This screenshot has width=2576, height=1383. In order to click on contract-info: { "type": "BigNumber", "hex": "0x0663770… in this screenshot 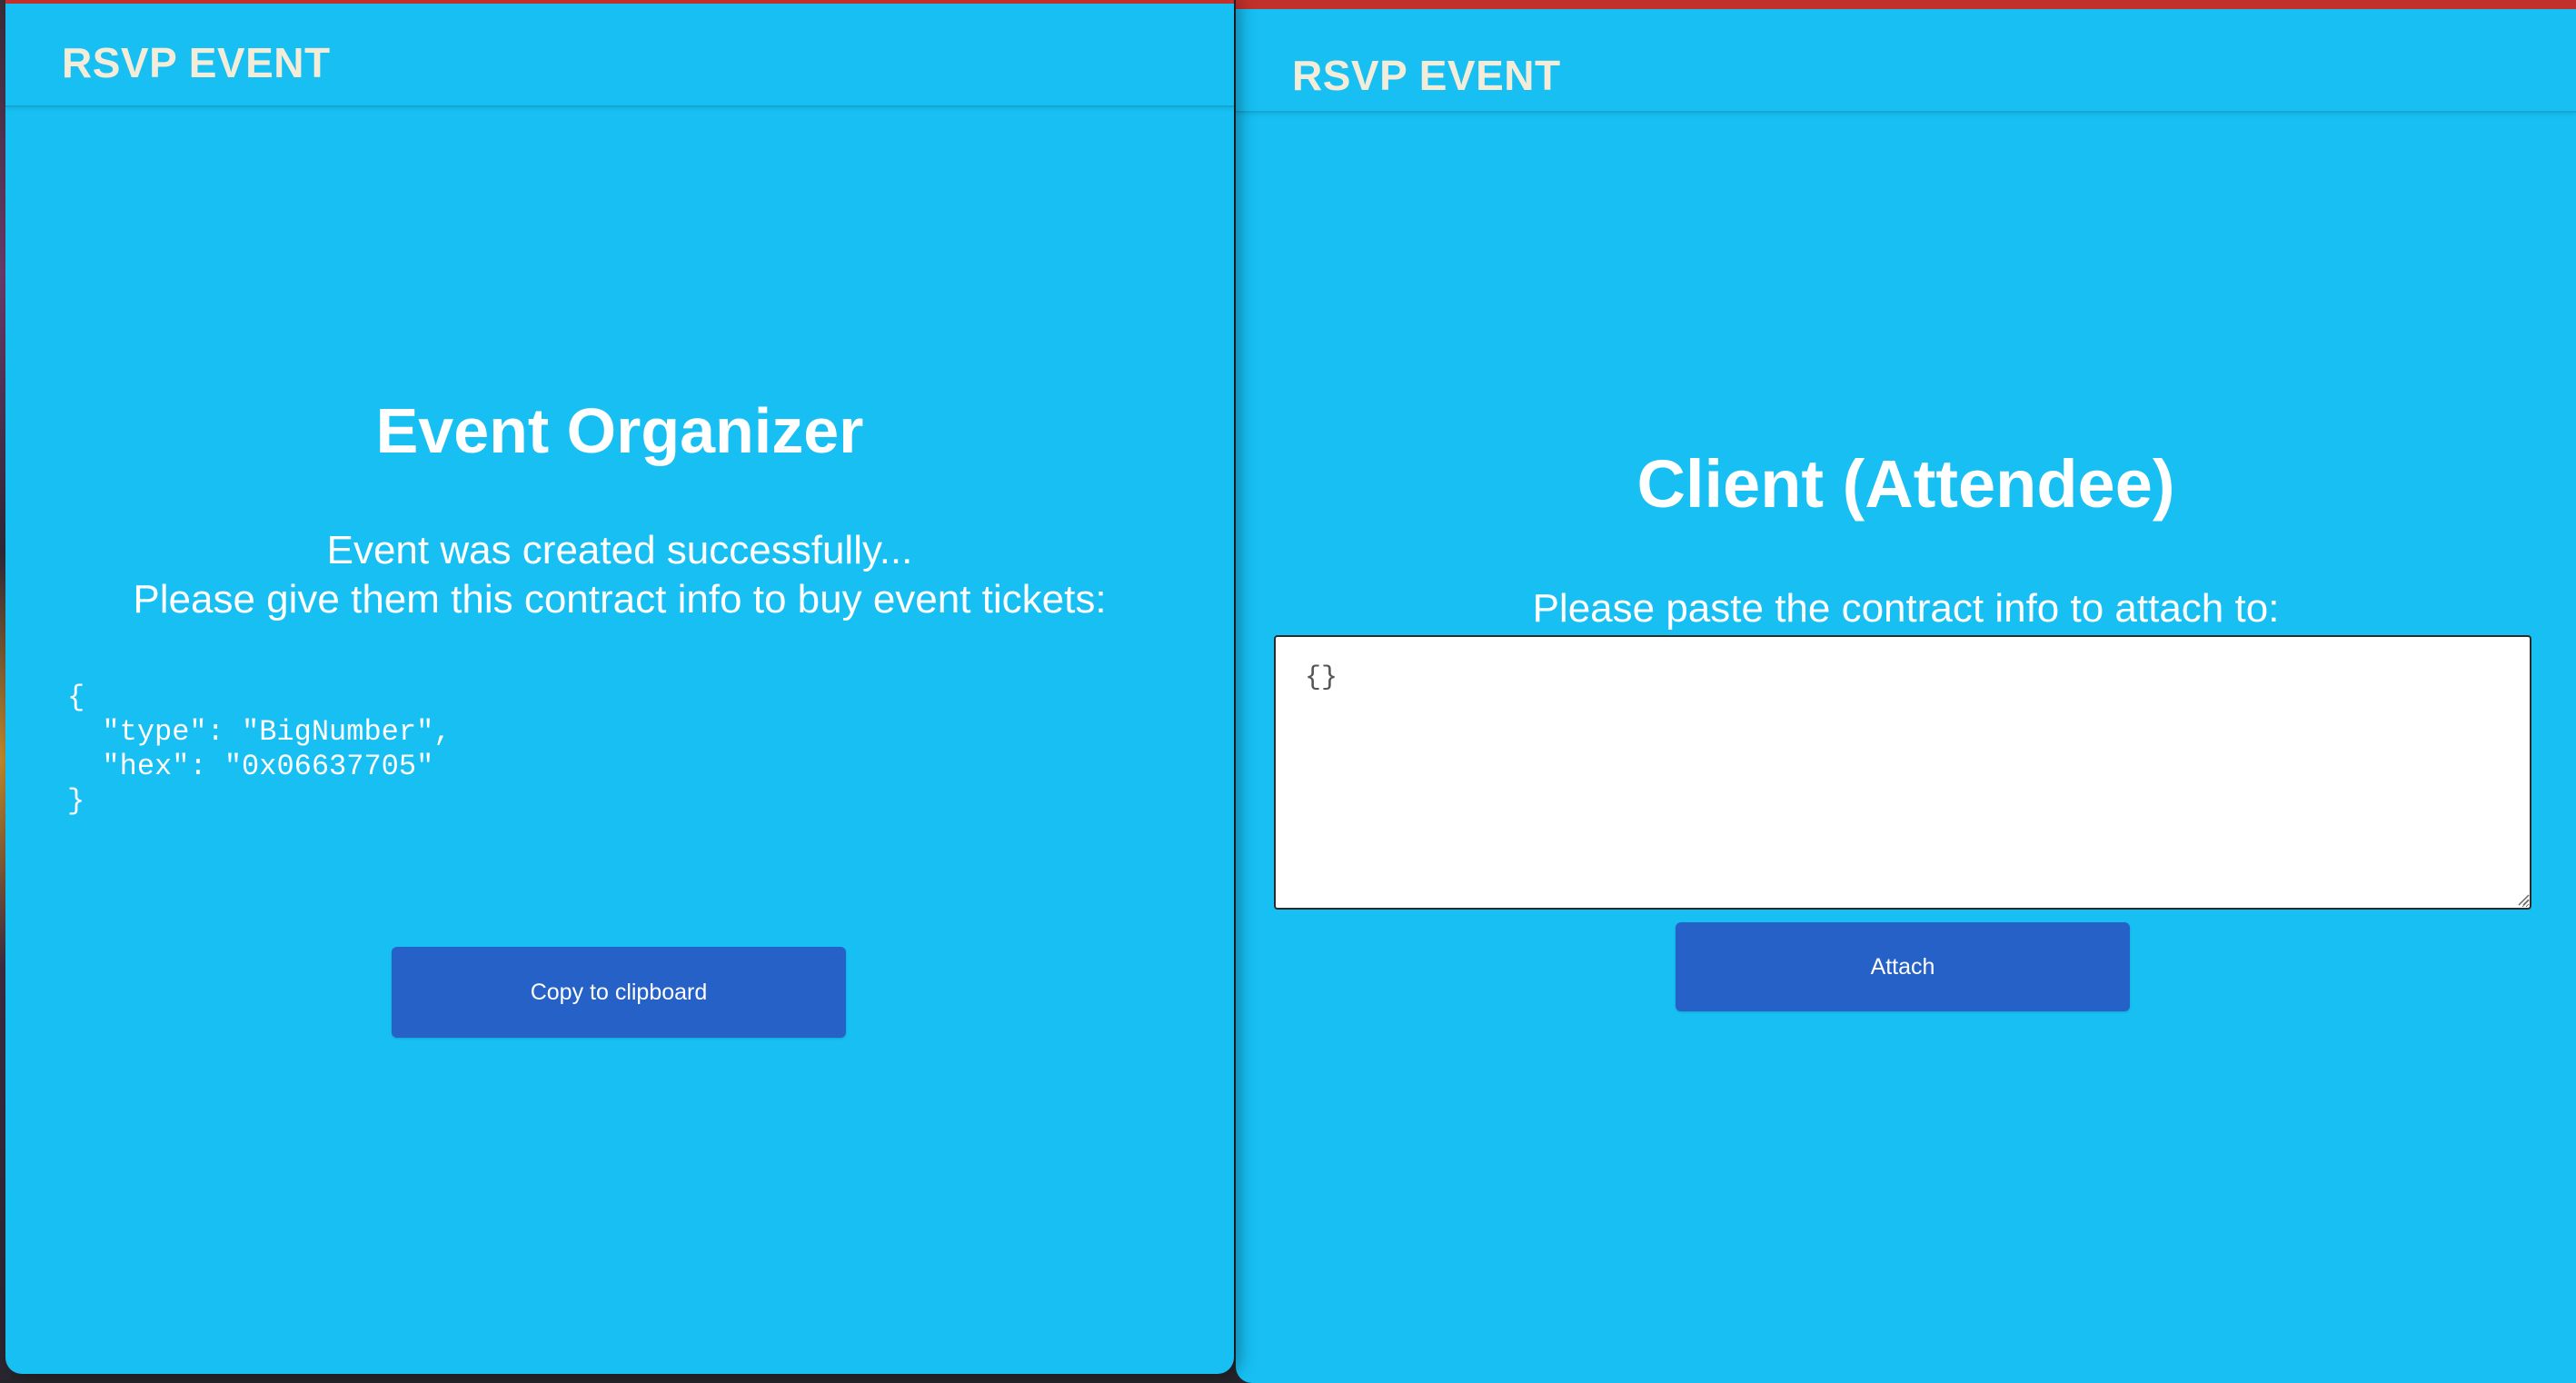, I will do `click(260, 749)`.